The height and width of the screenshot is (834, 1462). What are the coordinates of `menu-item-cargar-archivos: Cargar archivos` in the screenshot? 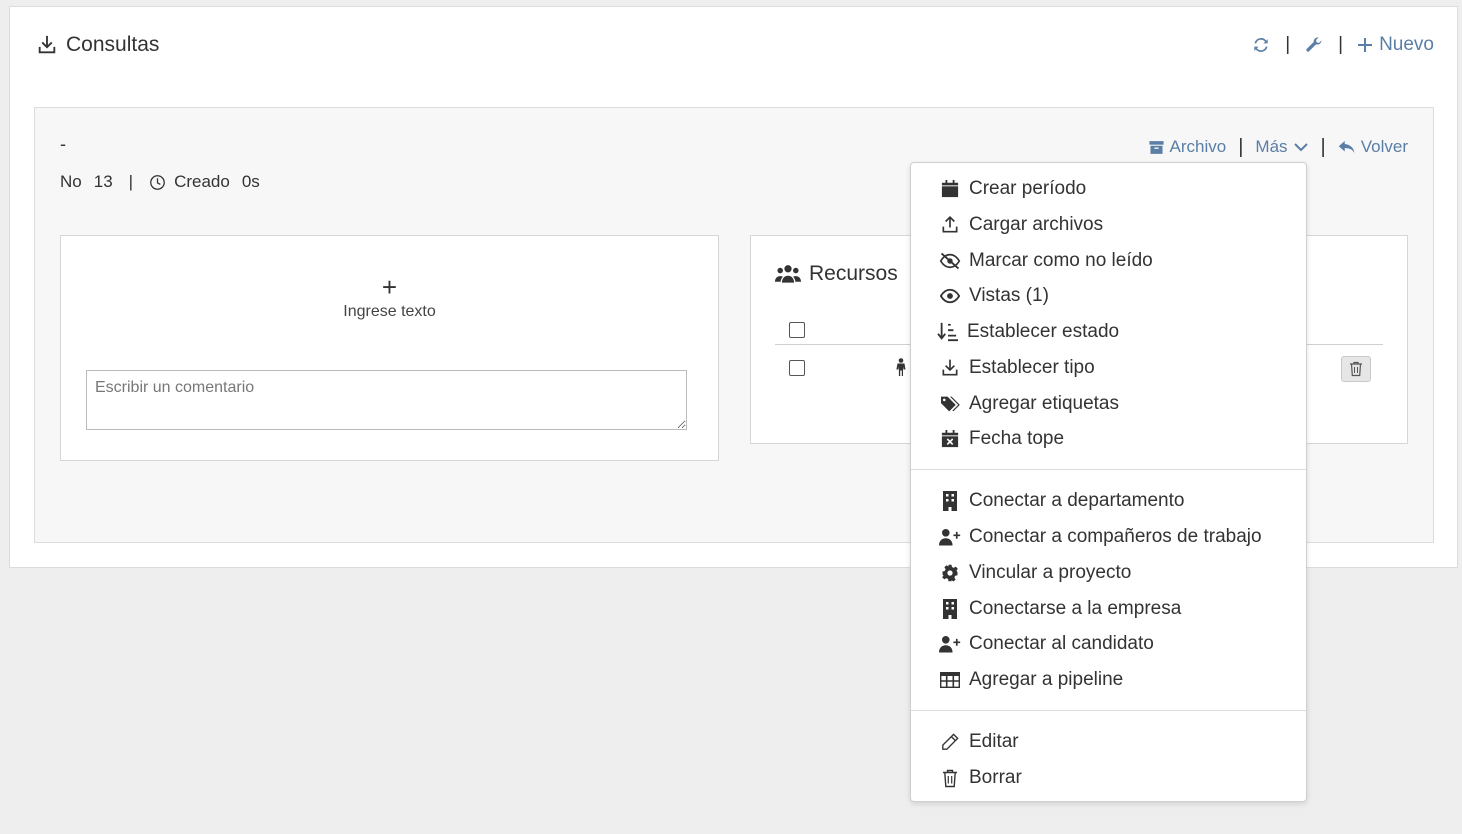 It's located at (1021, 225).